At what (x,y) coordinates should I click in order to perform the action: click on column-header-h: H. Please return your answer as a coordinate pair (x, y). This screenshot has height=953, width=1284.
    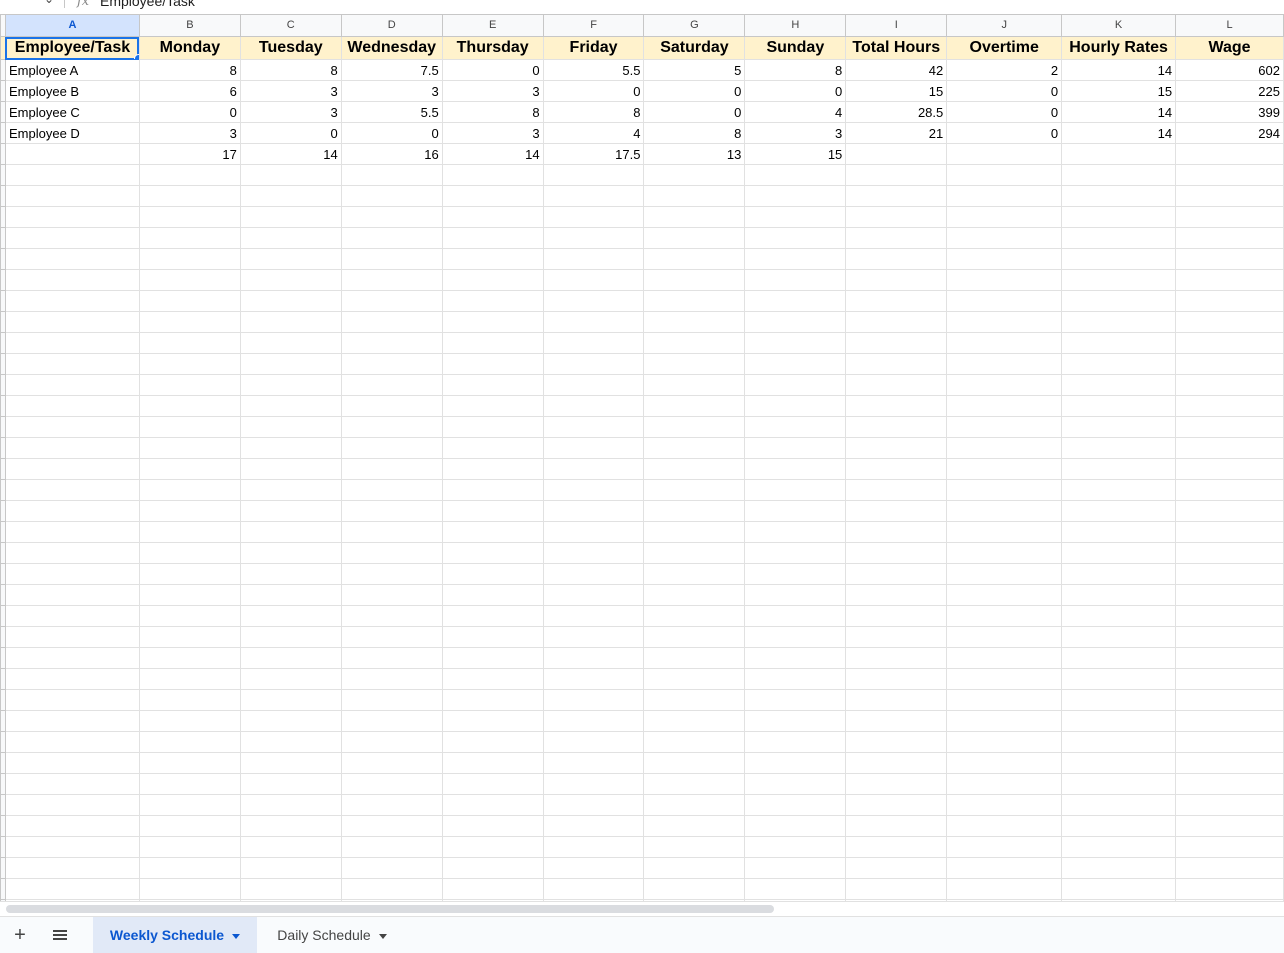
    Looking at the image, I should click on (795, 25).